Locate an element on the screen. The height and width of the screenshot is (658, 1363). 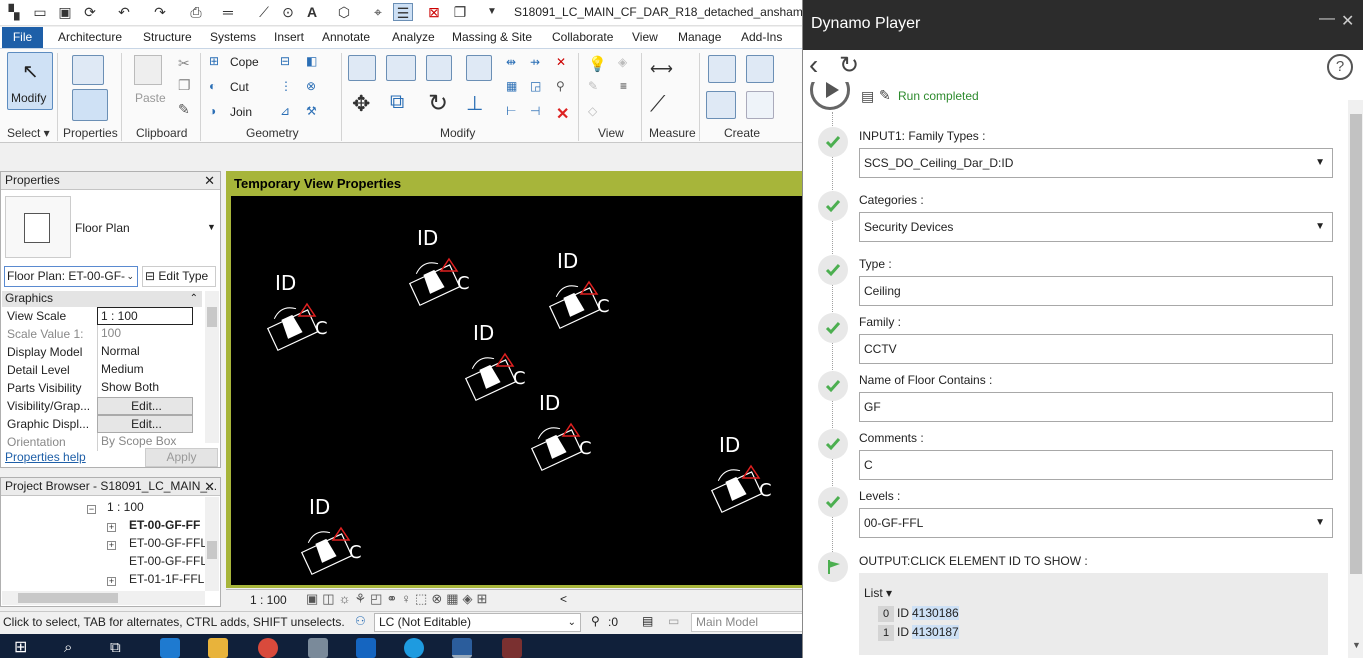
paint-icon: ⊗ is located at coordinates (311, 86).